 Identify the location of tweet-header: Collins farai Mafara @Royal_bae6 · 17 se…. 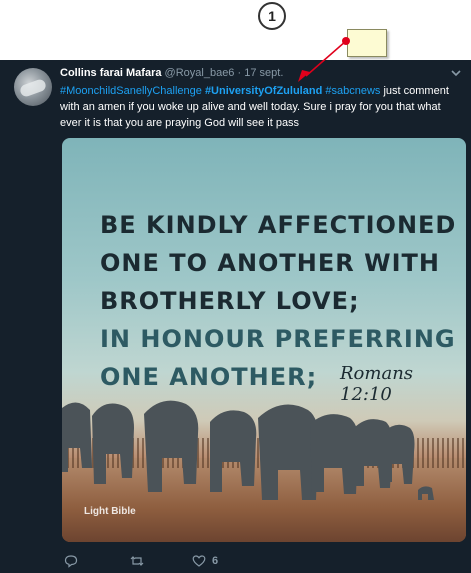
(253, 75).